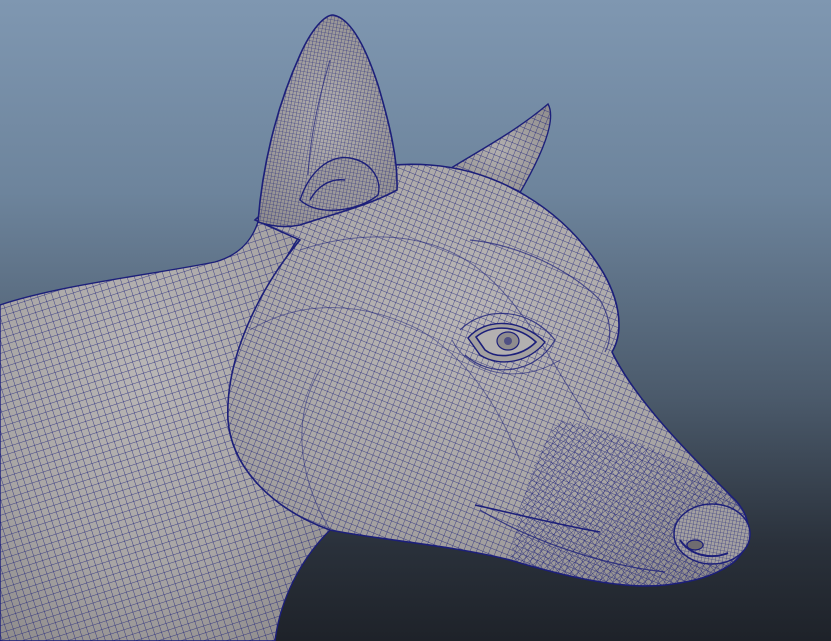 Image resolution: width=831 pixels, height=641 pixels. I want to click on near-ear, so click(327, 121).